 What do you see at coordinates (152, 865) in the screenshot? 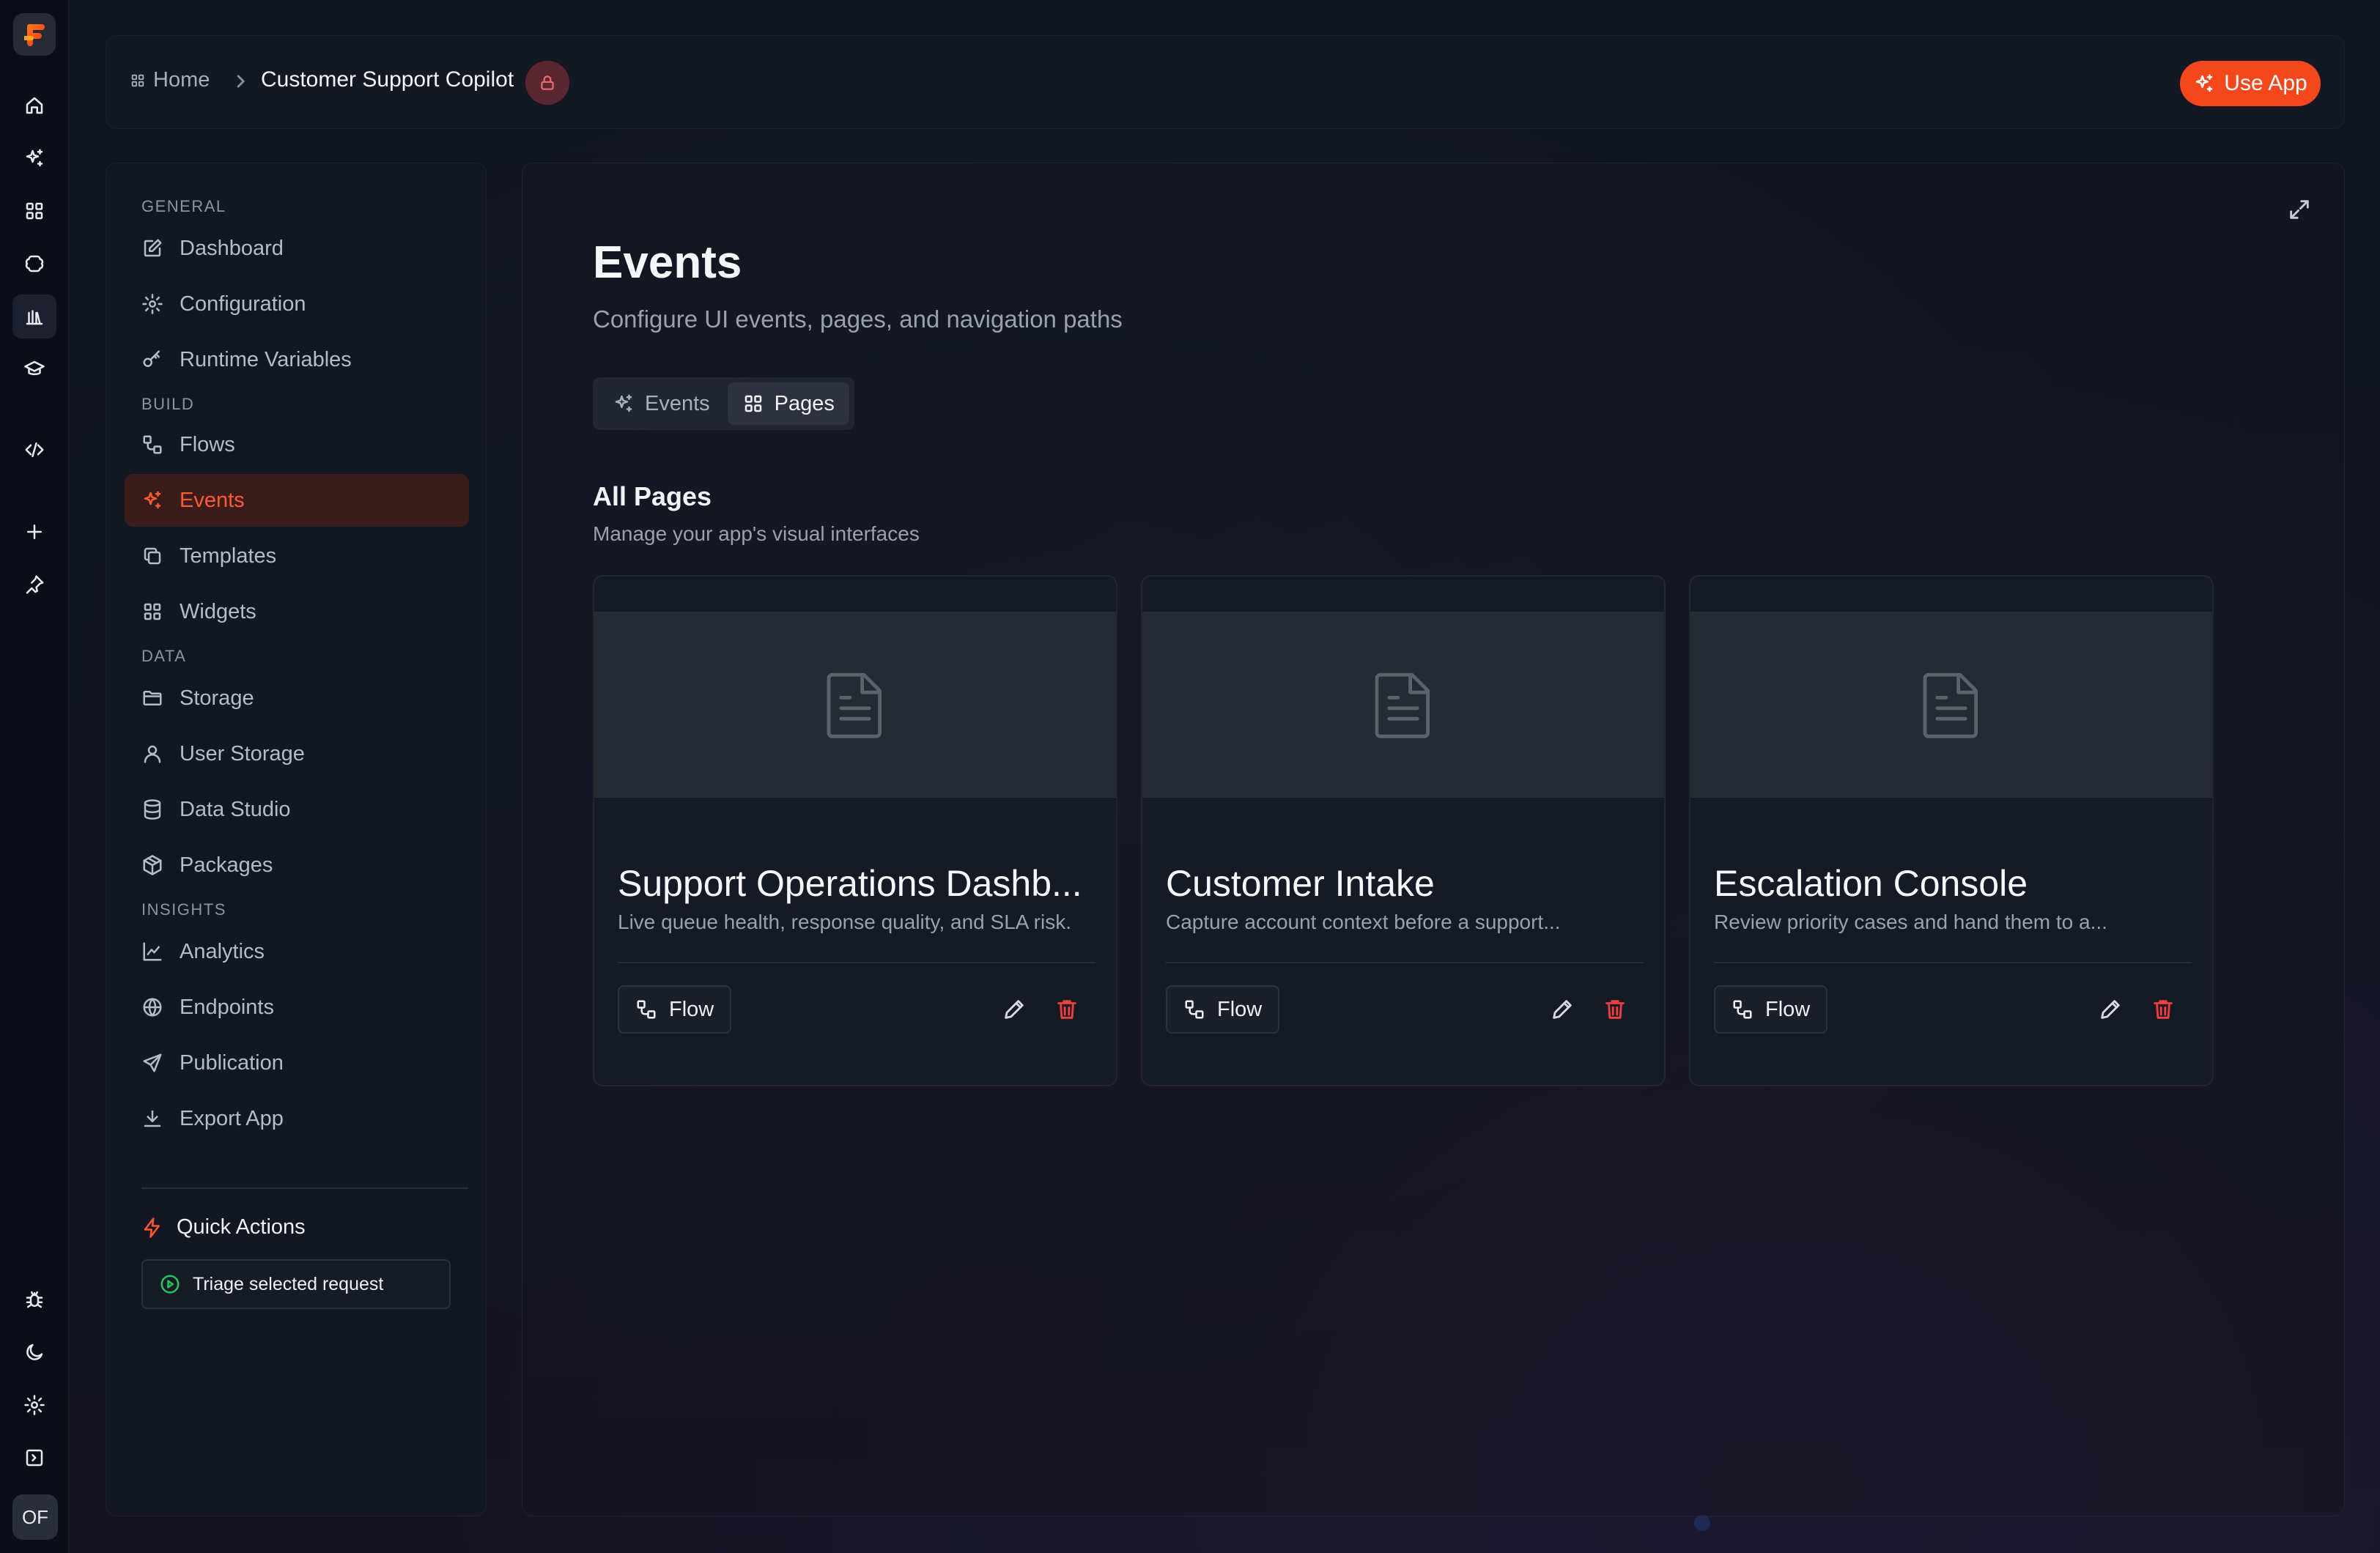
I see `package-icon` at bounding box center [152, 865].